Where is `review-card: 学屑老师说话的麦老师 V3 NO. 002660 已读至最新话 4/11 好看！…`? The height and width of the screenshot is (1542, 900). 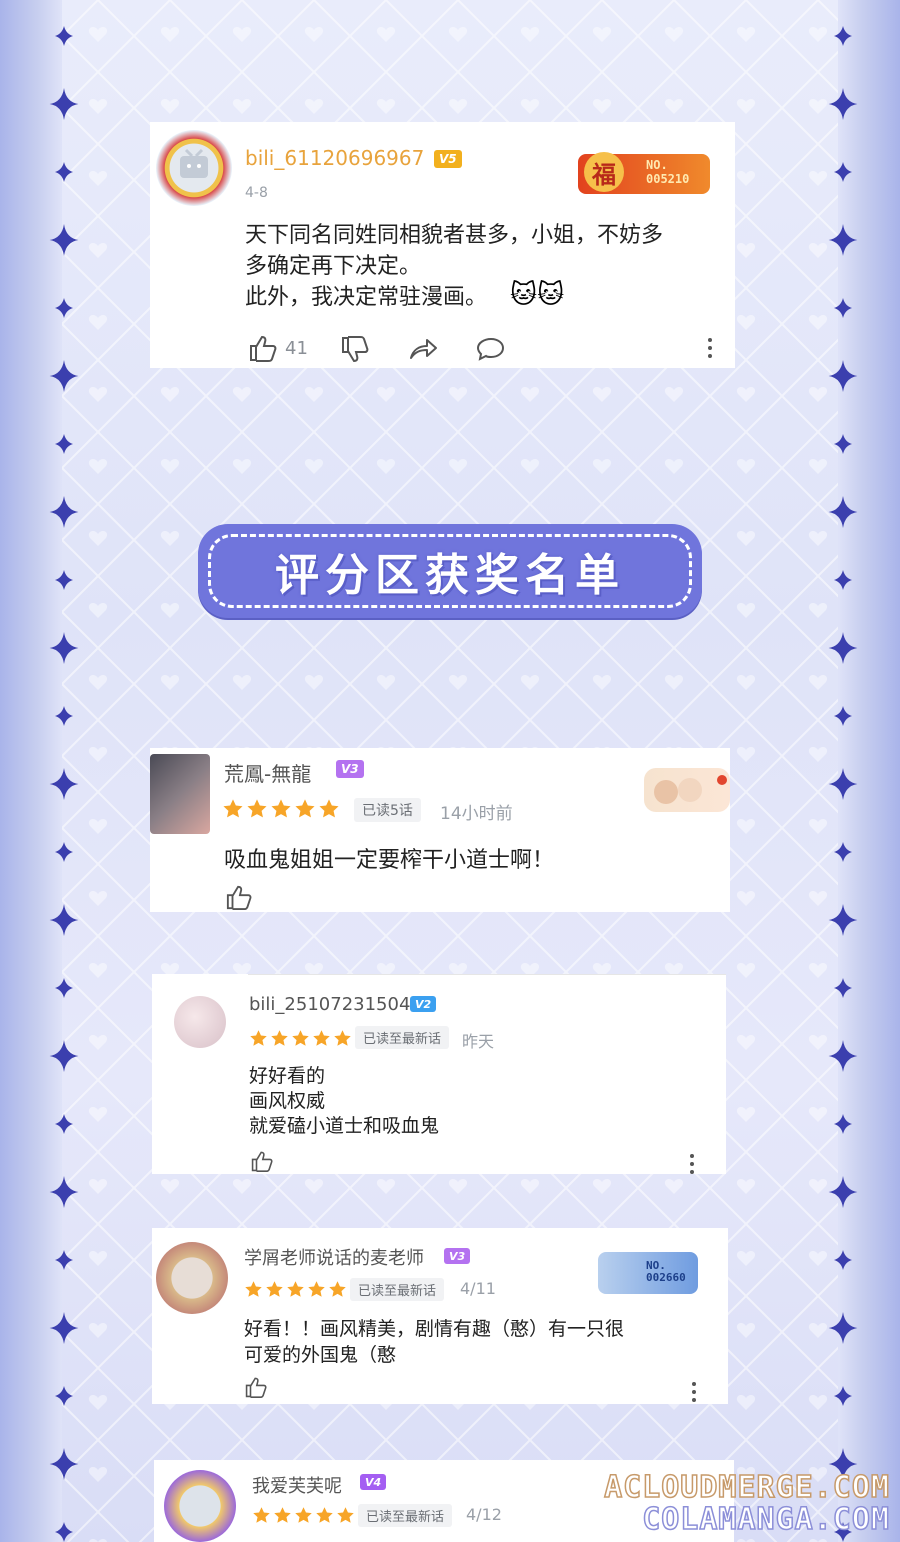 review-card: 学屑老师说话的麦老师 V3 NO. 002660 已读至最新话 4/11 好看！… is located at coordinates (440, 1316).